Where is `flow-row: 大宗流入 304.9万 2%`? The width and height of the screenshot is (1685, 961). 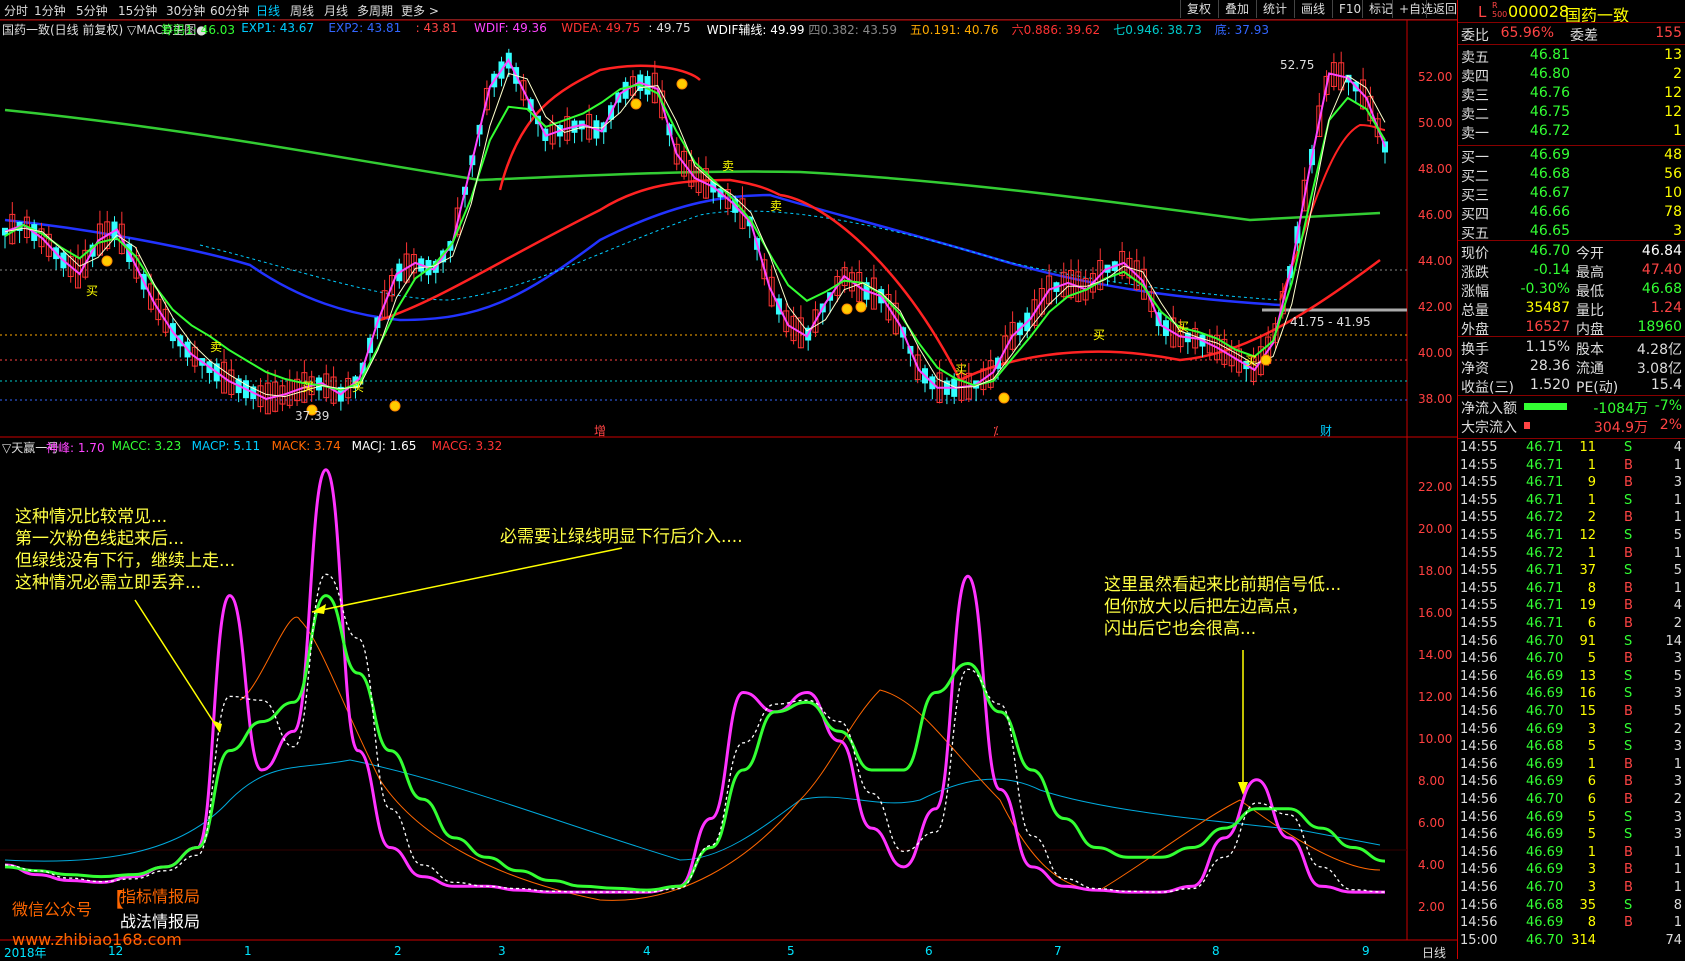
flow-row: 大宗流入 304.9万 2% is located at coordinates (1571, 426).